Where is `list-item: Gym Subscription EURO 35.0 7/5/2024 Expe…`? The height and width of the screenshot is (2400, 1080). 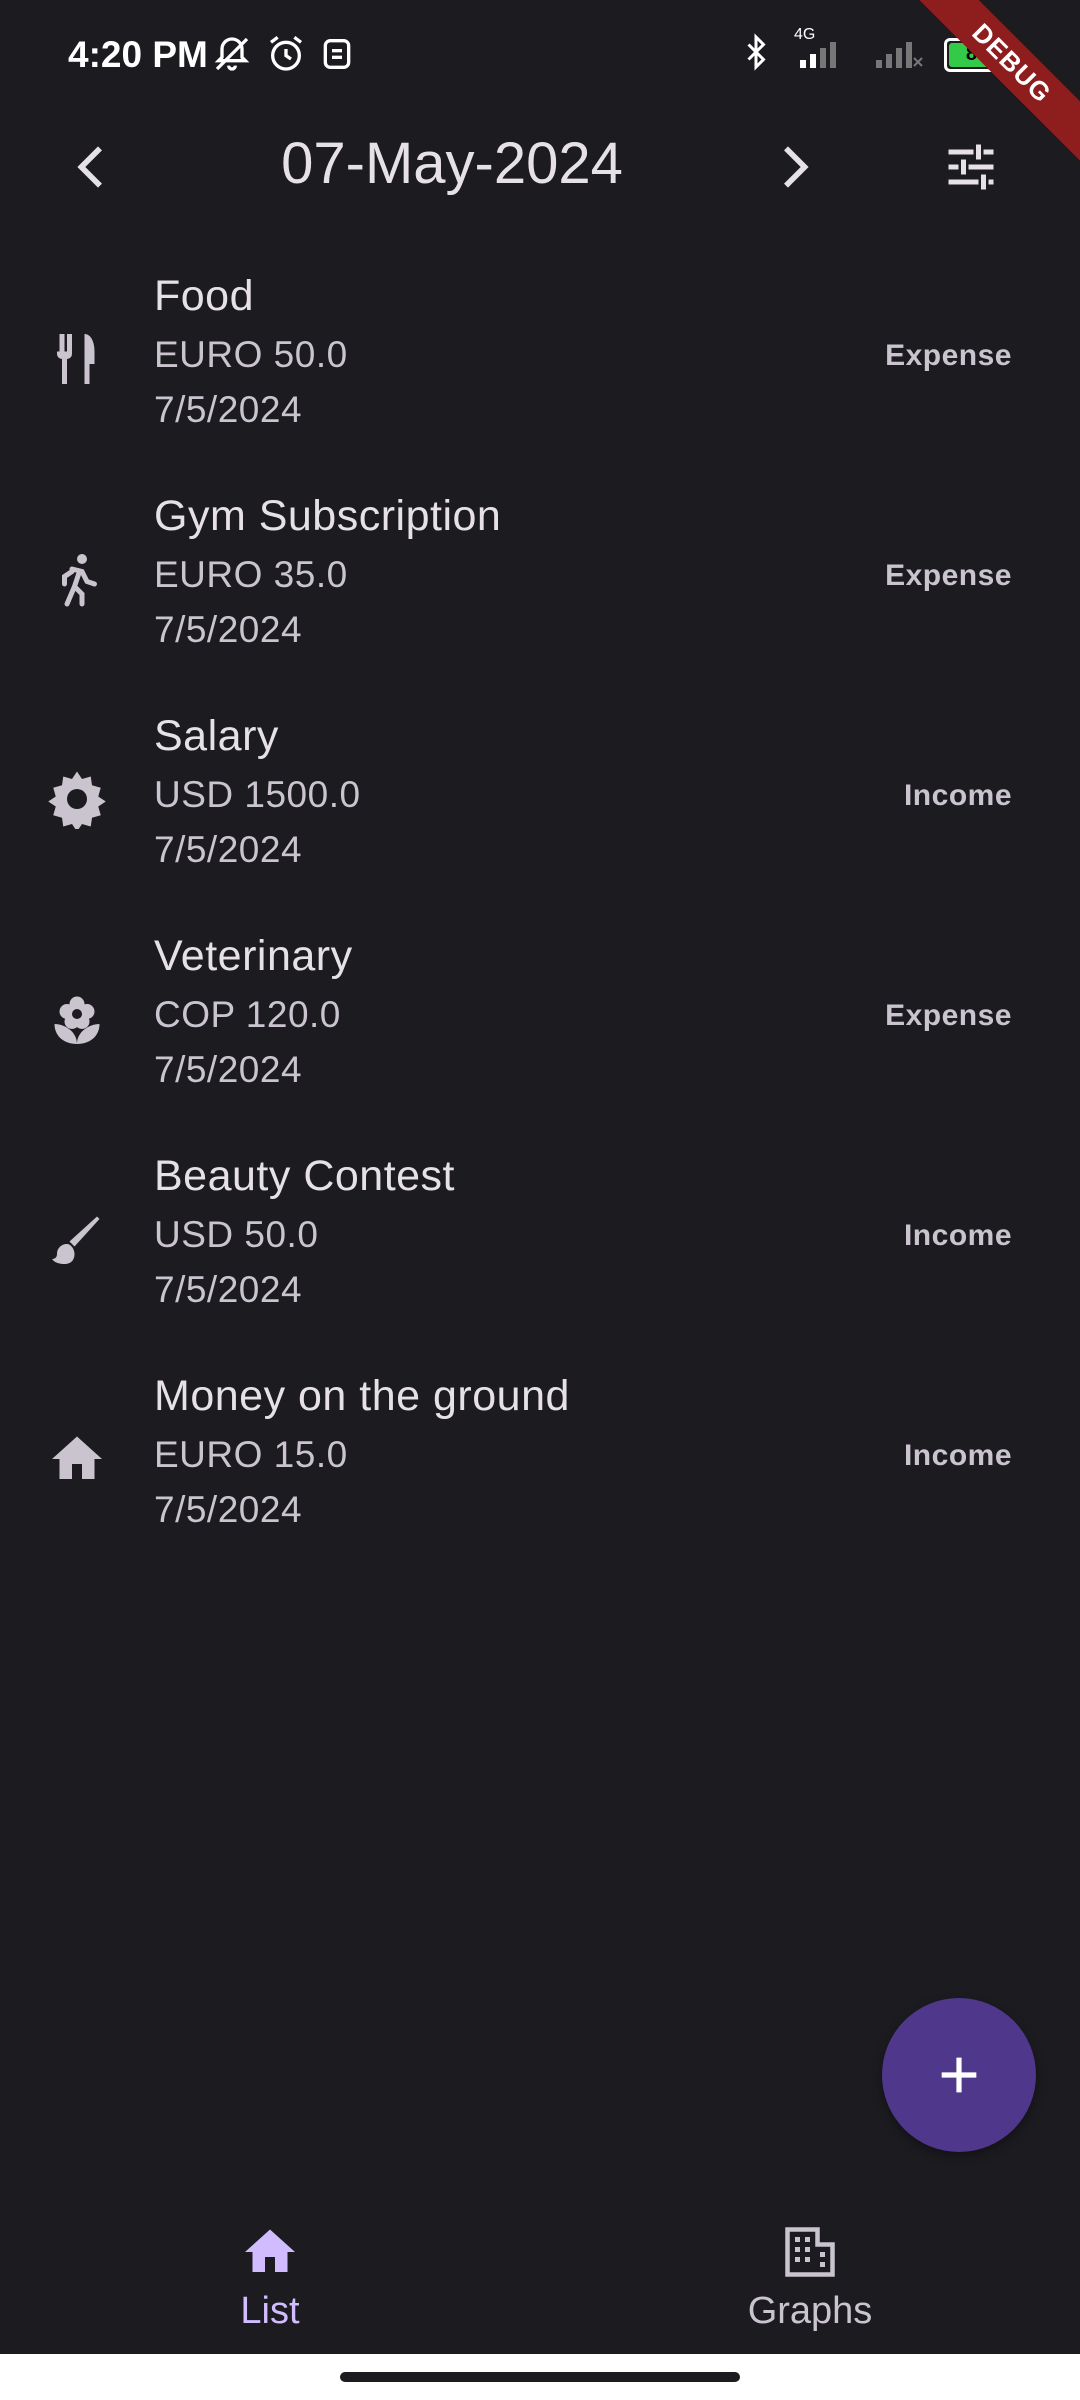
list-item: Gym Subscription EURO 35.0 7/5/2024 Expe… is located at coordinates (540, 584).